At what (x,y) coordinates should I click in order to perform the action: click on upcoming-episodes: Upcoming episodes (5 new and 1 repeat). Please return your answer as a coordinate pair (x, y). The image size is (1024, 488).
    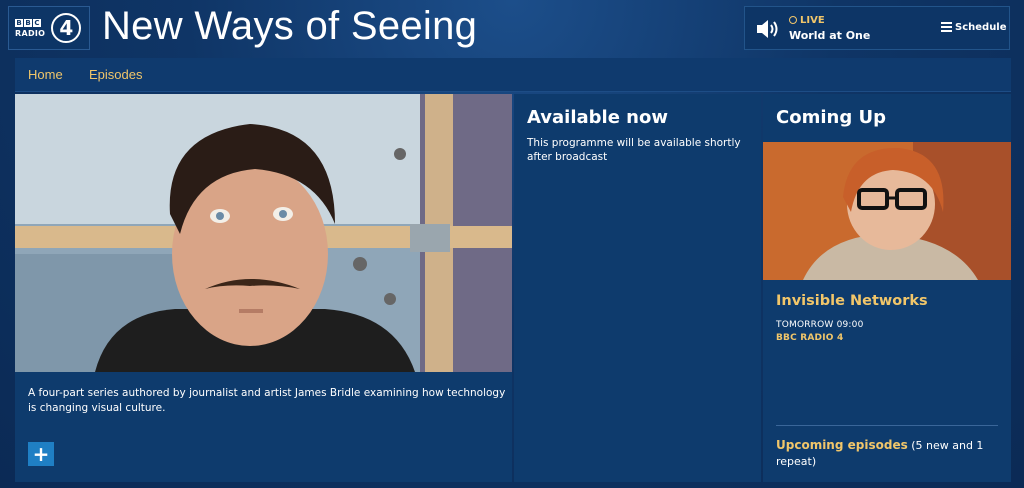
    Looking at the image, I should click on (888, 453).